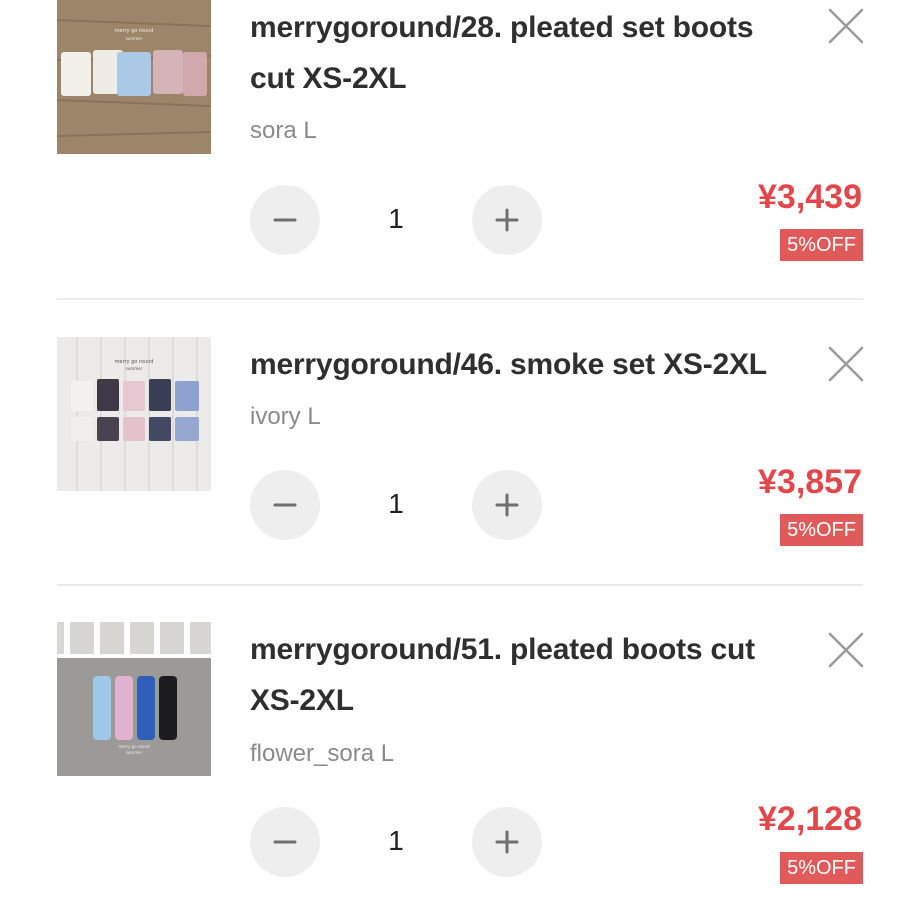 The height and width of the screenshot is (920, 920). Describe the element at coordinates (302, 700) in the screenshot. I see `product-title-line: XS-2XL` at that location.